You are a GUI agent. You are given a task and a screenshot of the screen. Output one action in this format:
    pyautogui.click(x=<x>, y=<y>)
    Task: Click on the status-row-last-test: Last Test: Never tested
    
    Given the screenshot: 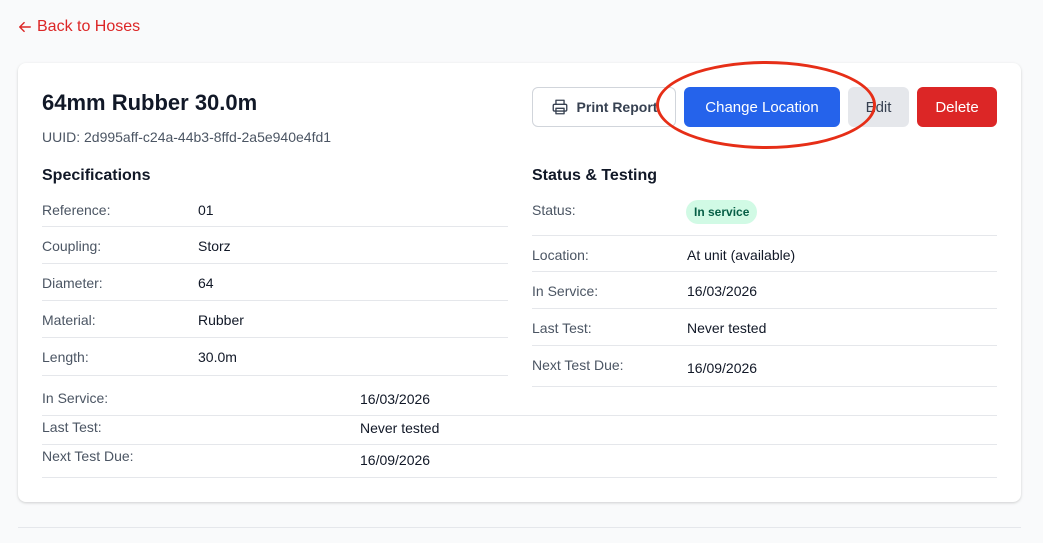 What is the action you would take?
    pyautogui.click(x=764, y=327)
    